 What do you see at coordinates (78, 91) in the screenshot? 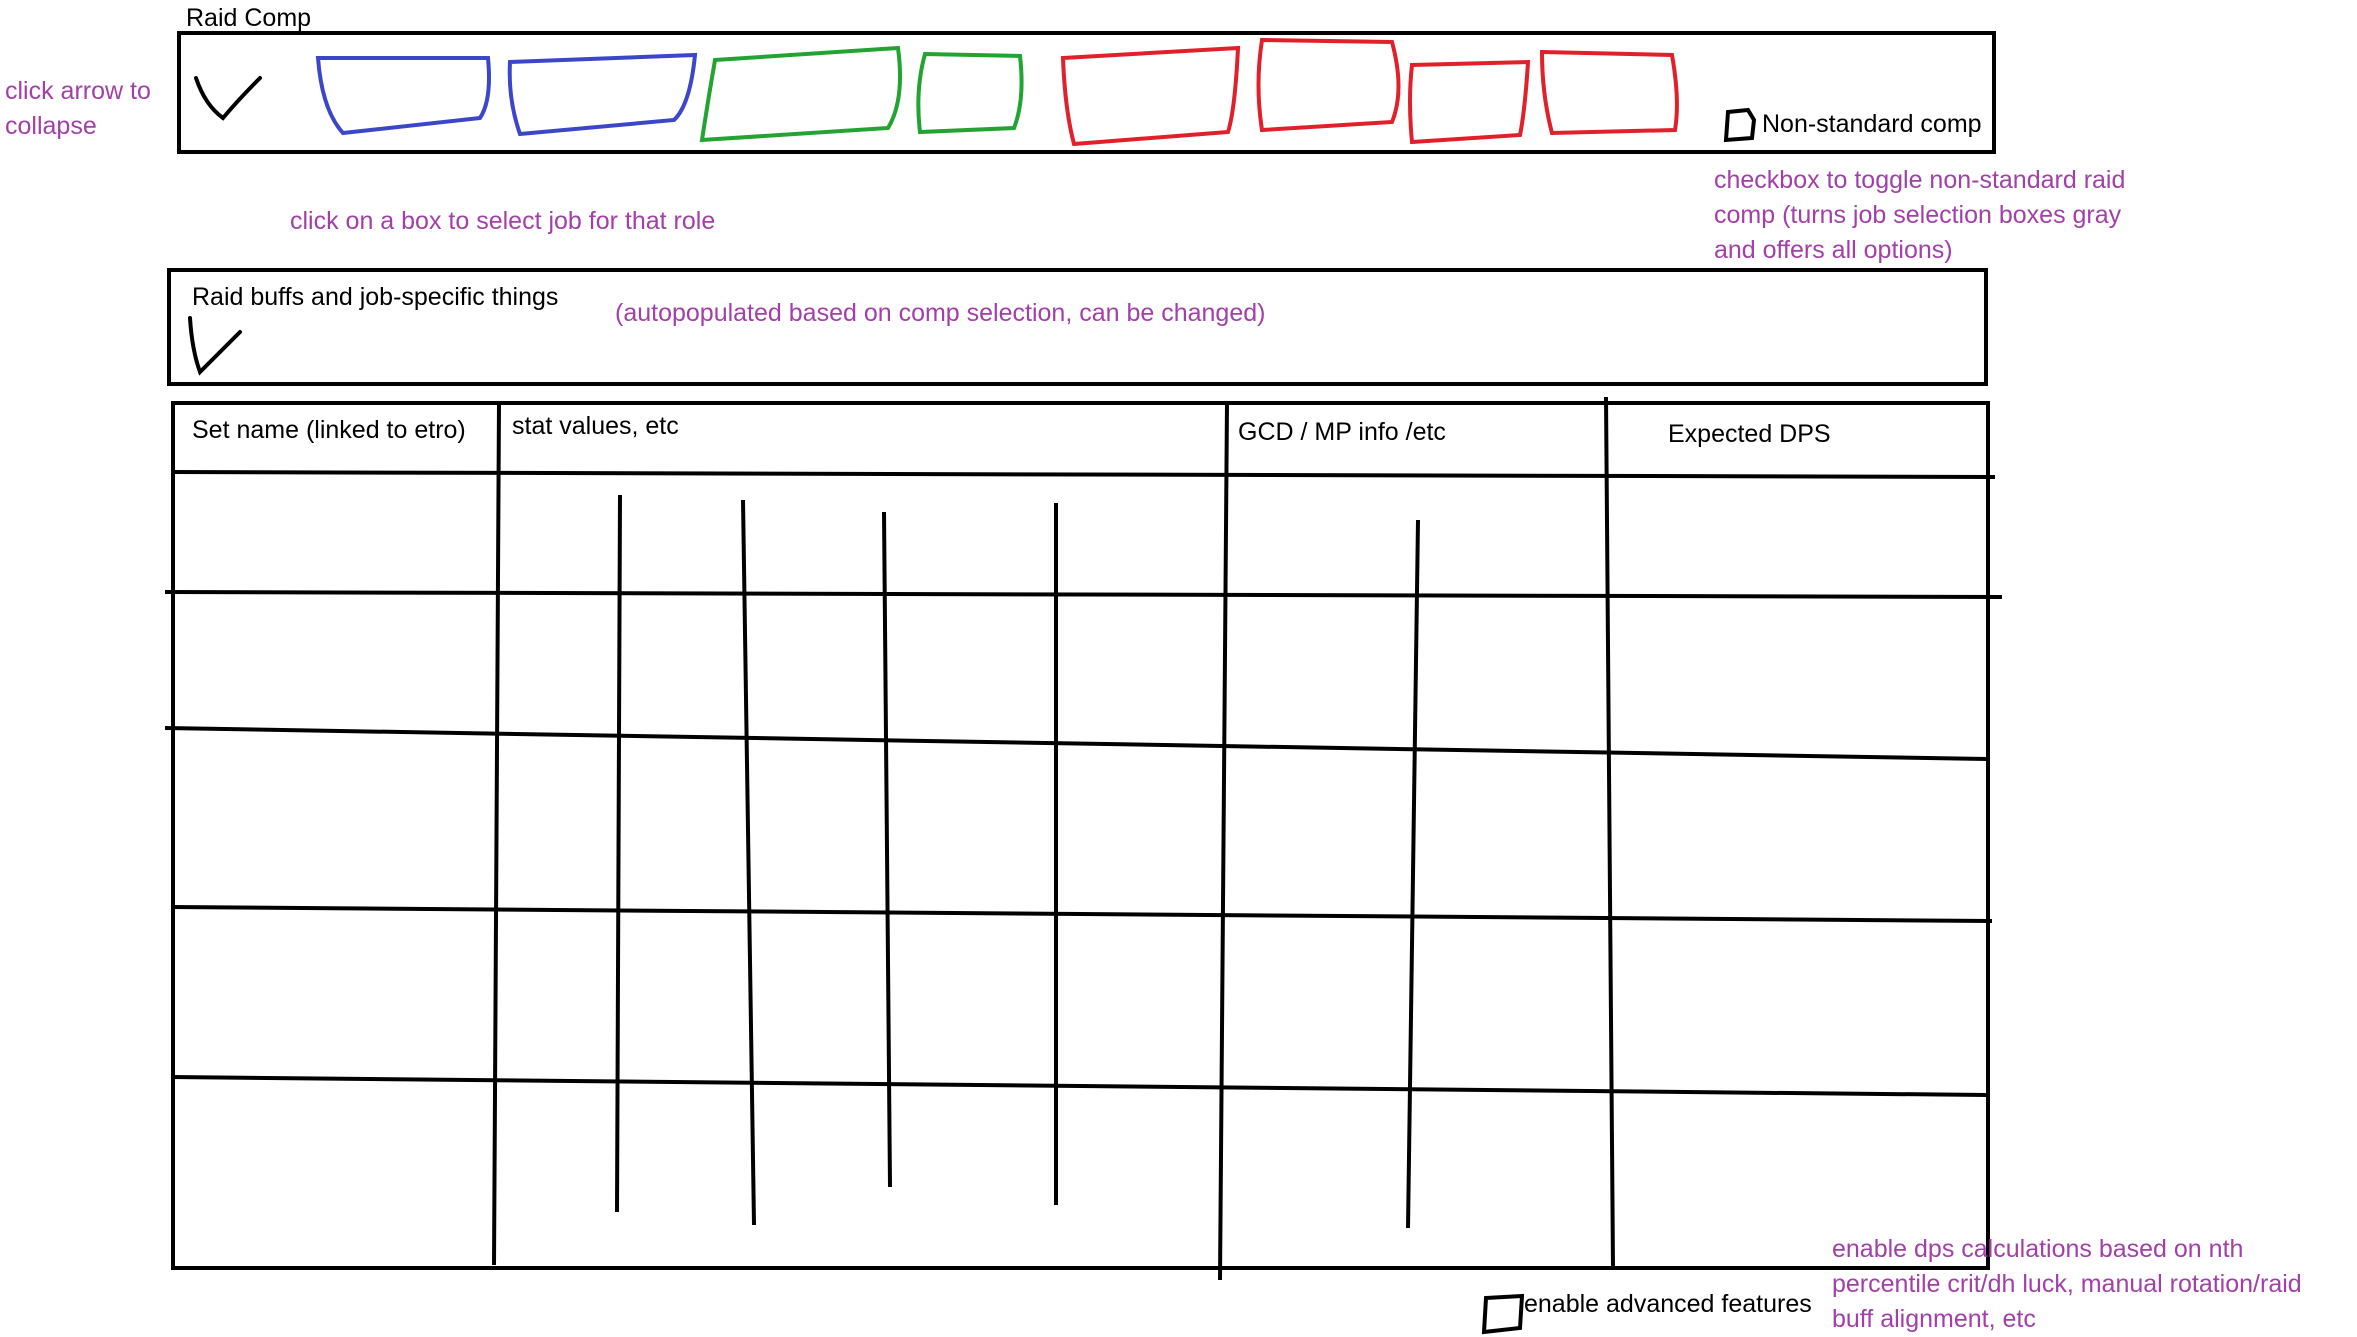
I see `collapse-hint-line-1: click arrow to` at bounding box center [78, 91].